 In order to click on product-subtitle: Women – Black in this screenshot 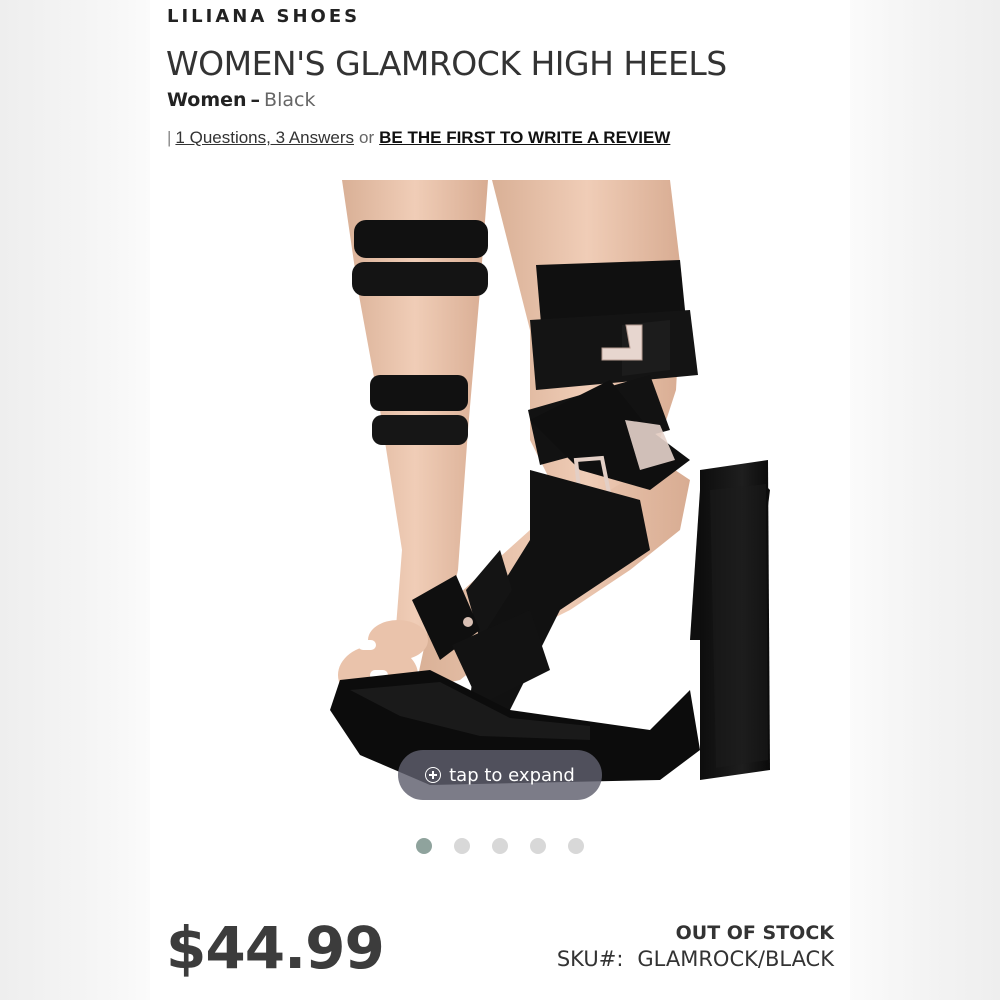, I will do `click(241, 100)`.